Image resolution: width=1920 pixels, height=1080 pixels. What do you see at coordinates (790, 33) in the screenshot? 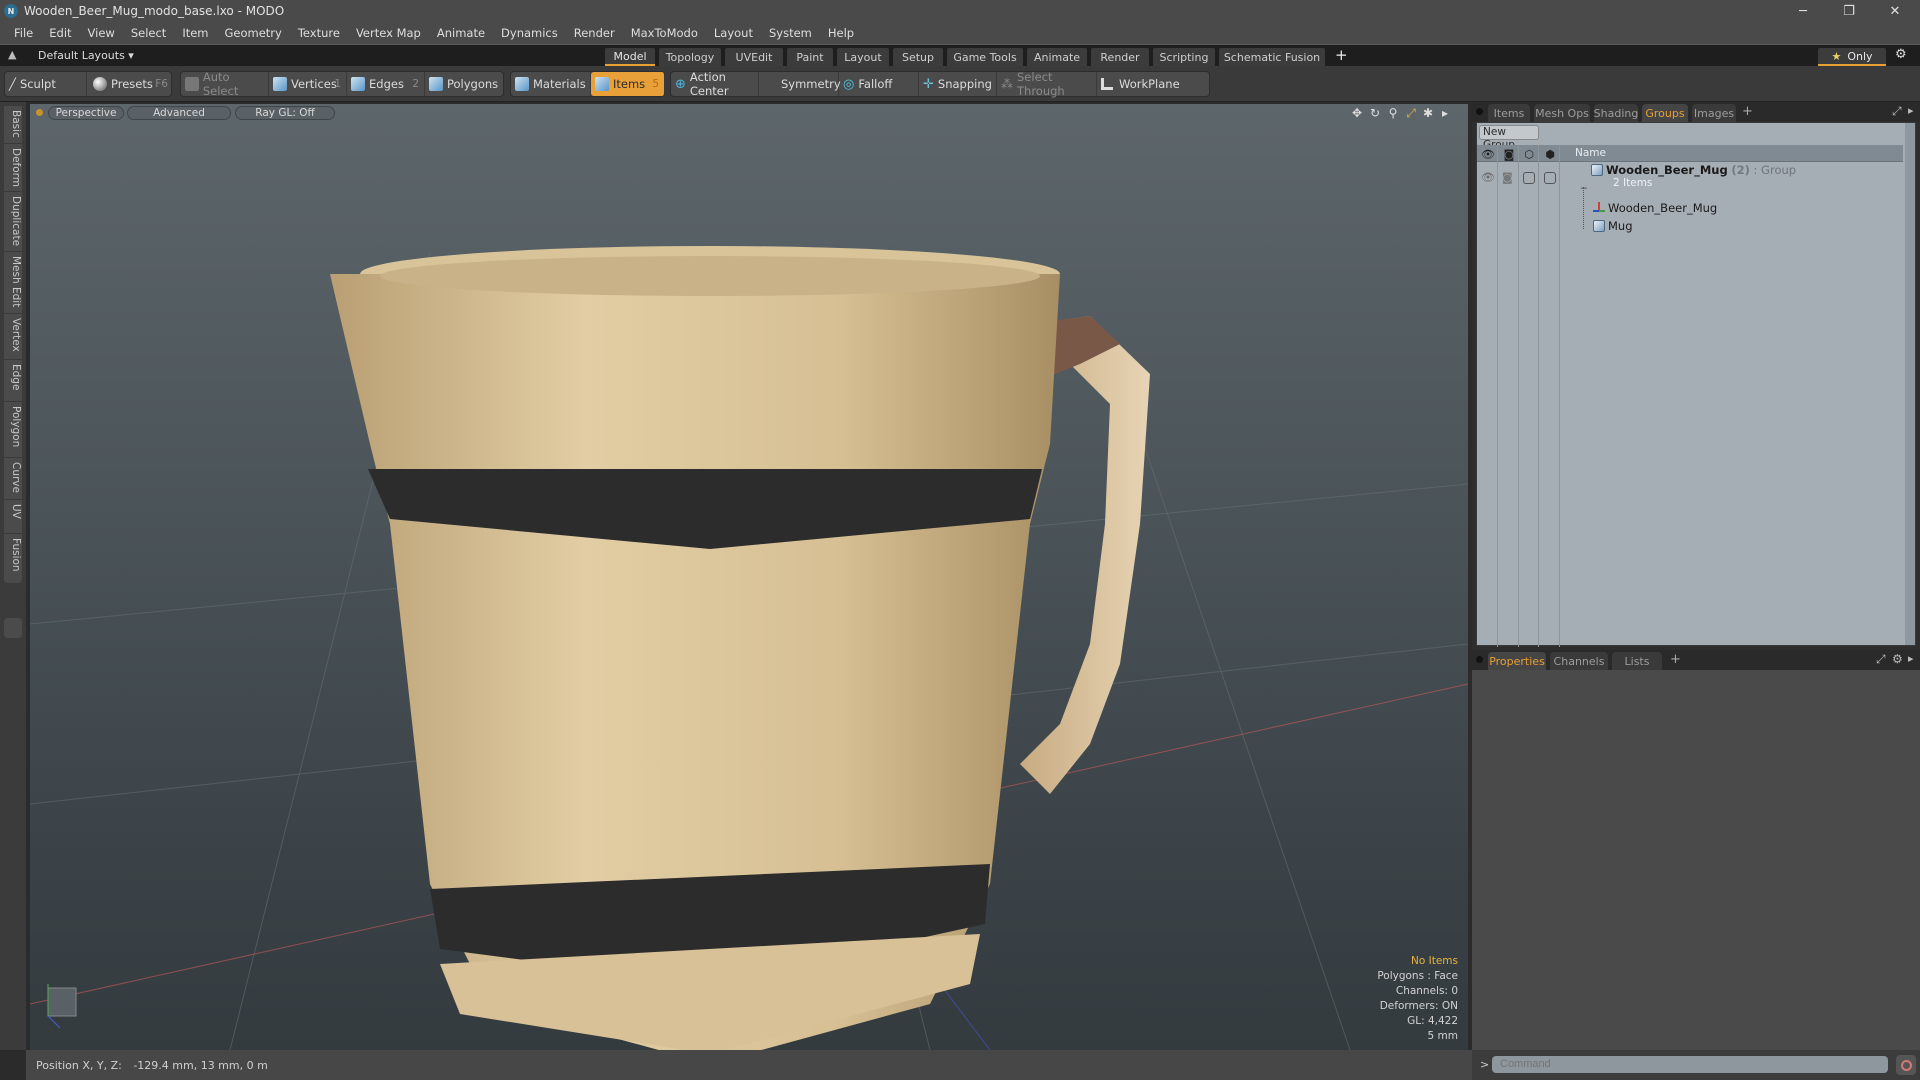
I see `menu-system: System` at bounding box center [790, 33].